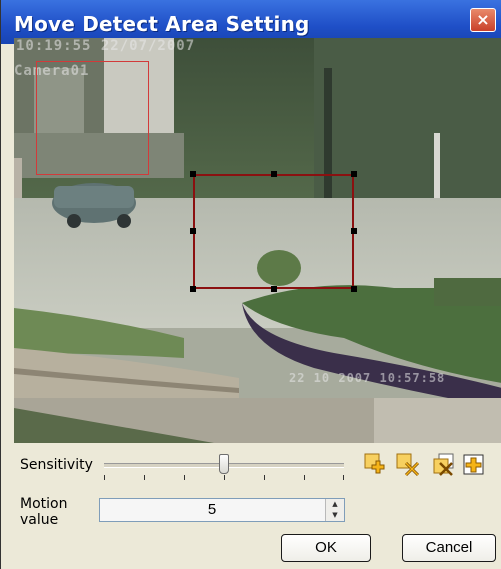  Describe the element at coordinates (274, 289) in the screenshot. I see `resize-handle-s` at that location.